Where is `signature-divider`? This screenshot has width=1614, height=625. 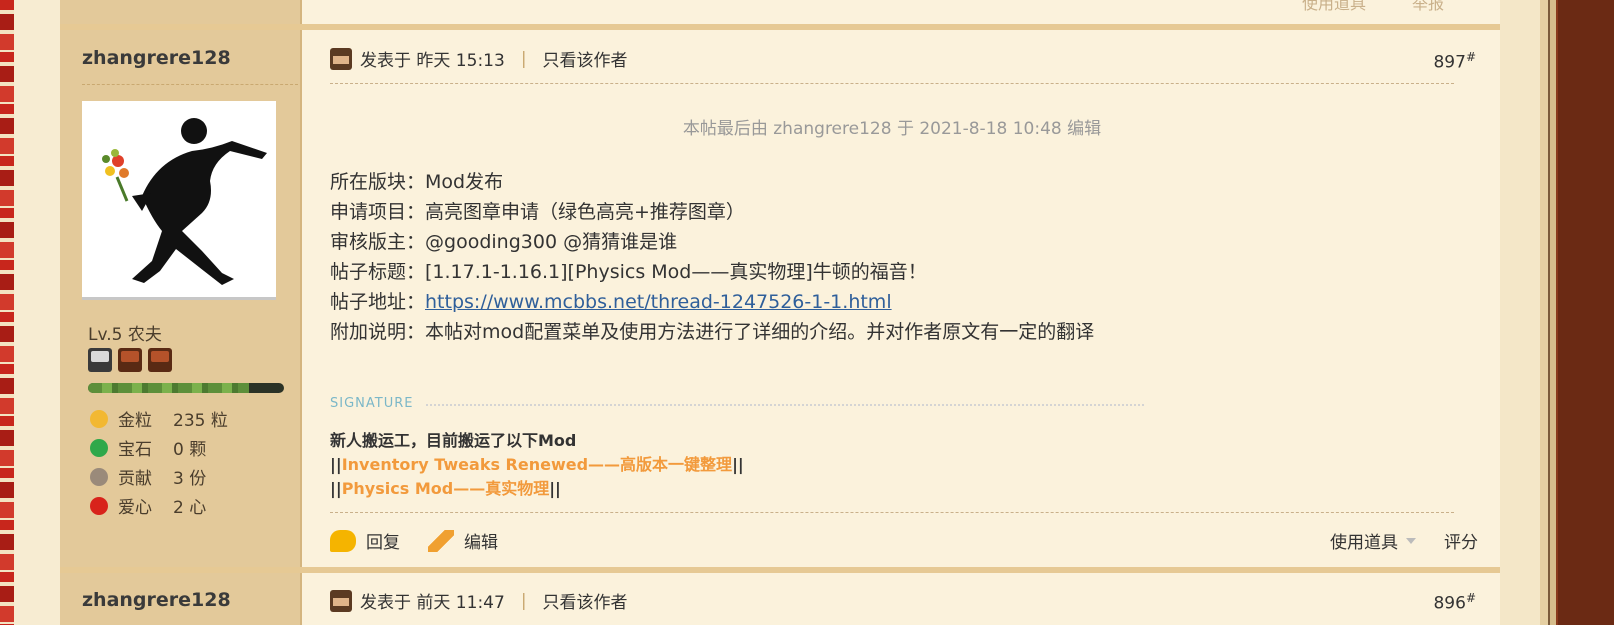
signature-divider is located at coordinates (785, 405).